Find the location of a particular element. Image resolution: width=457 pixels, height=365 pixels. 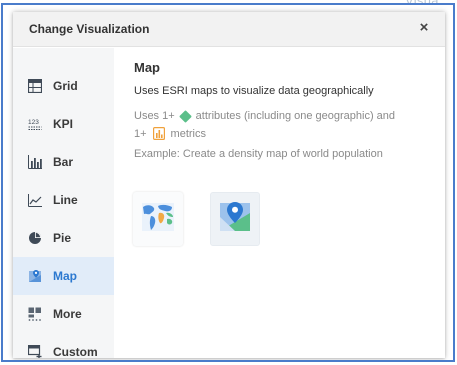

world-map-option is located at coordinates (158, 219).